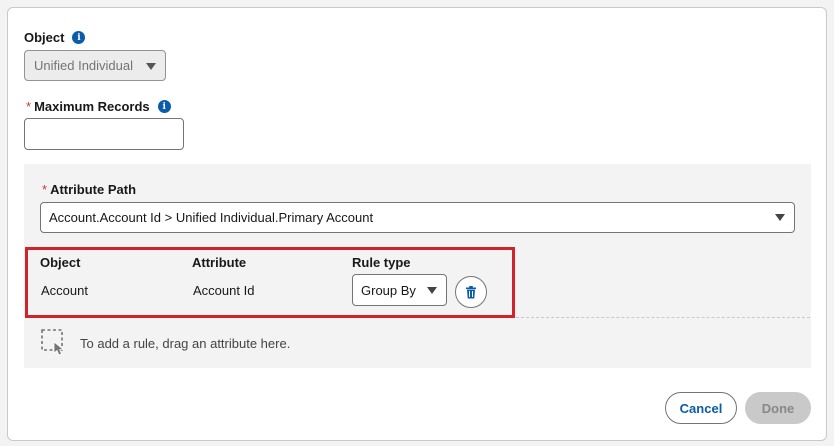 This screenshot has width=834, height=446. I want to click on column-header-attribute: Attribute, so click(219, 262).